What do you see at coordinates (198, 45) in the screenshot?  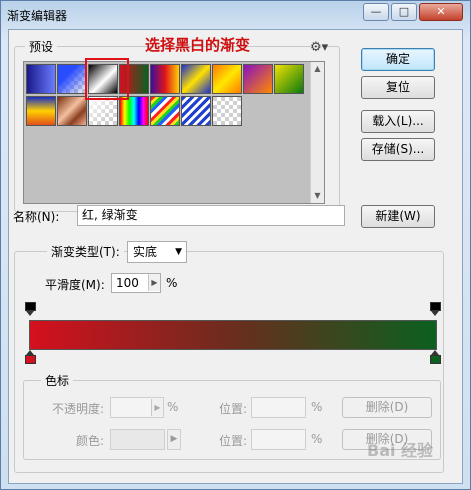 I see `annotation-text: 选择黑白的渐变` at bounding box center [198, 45].